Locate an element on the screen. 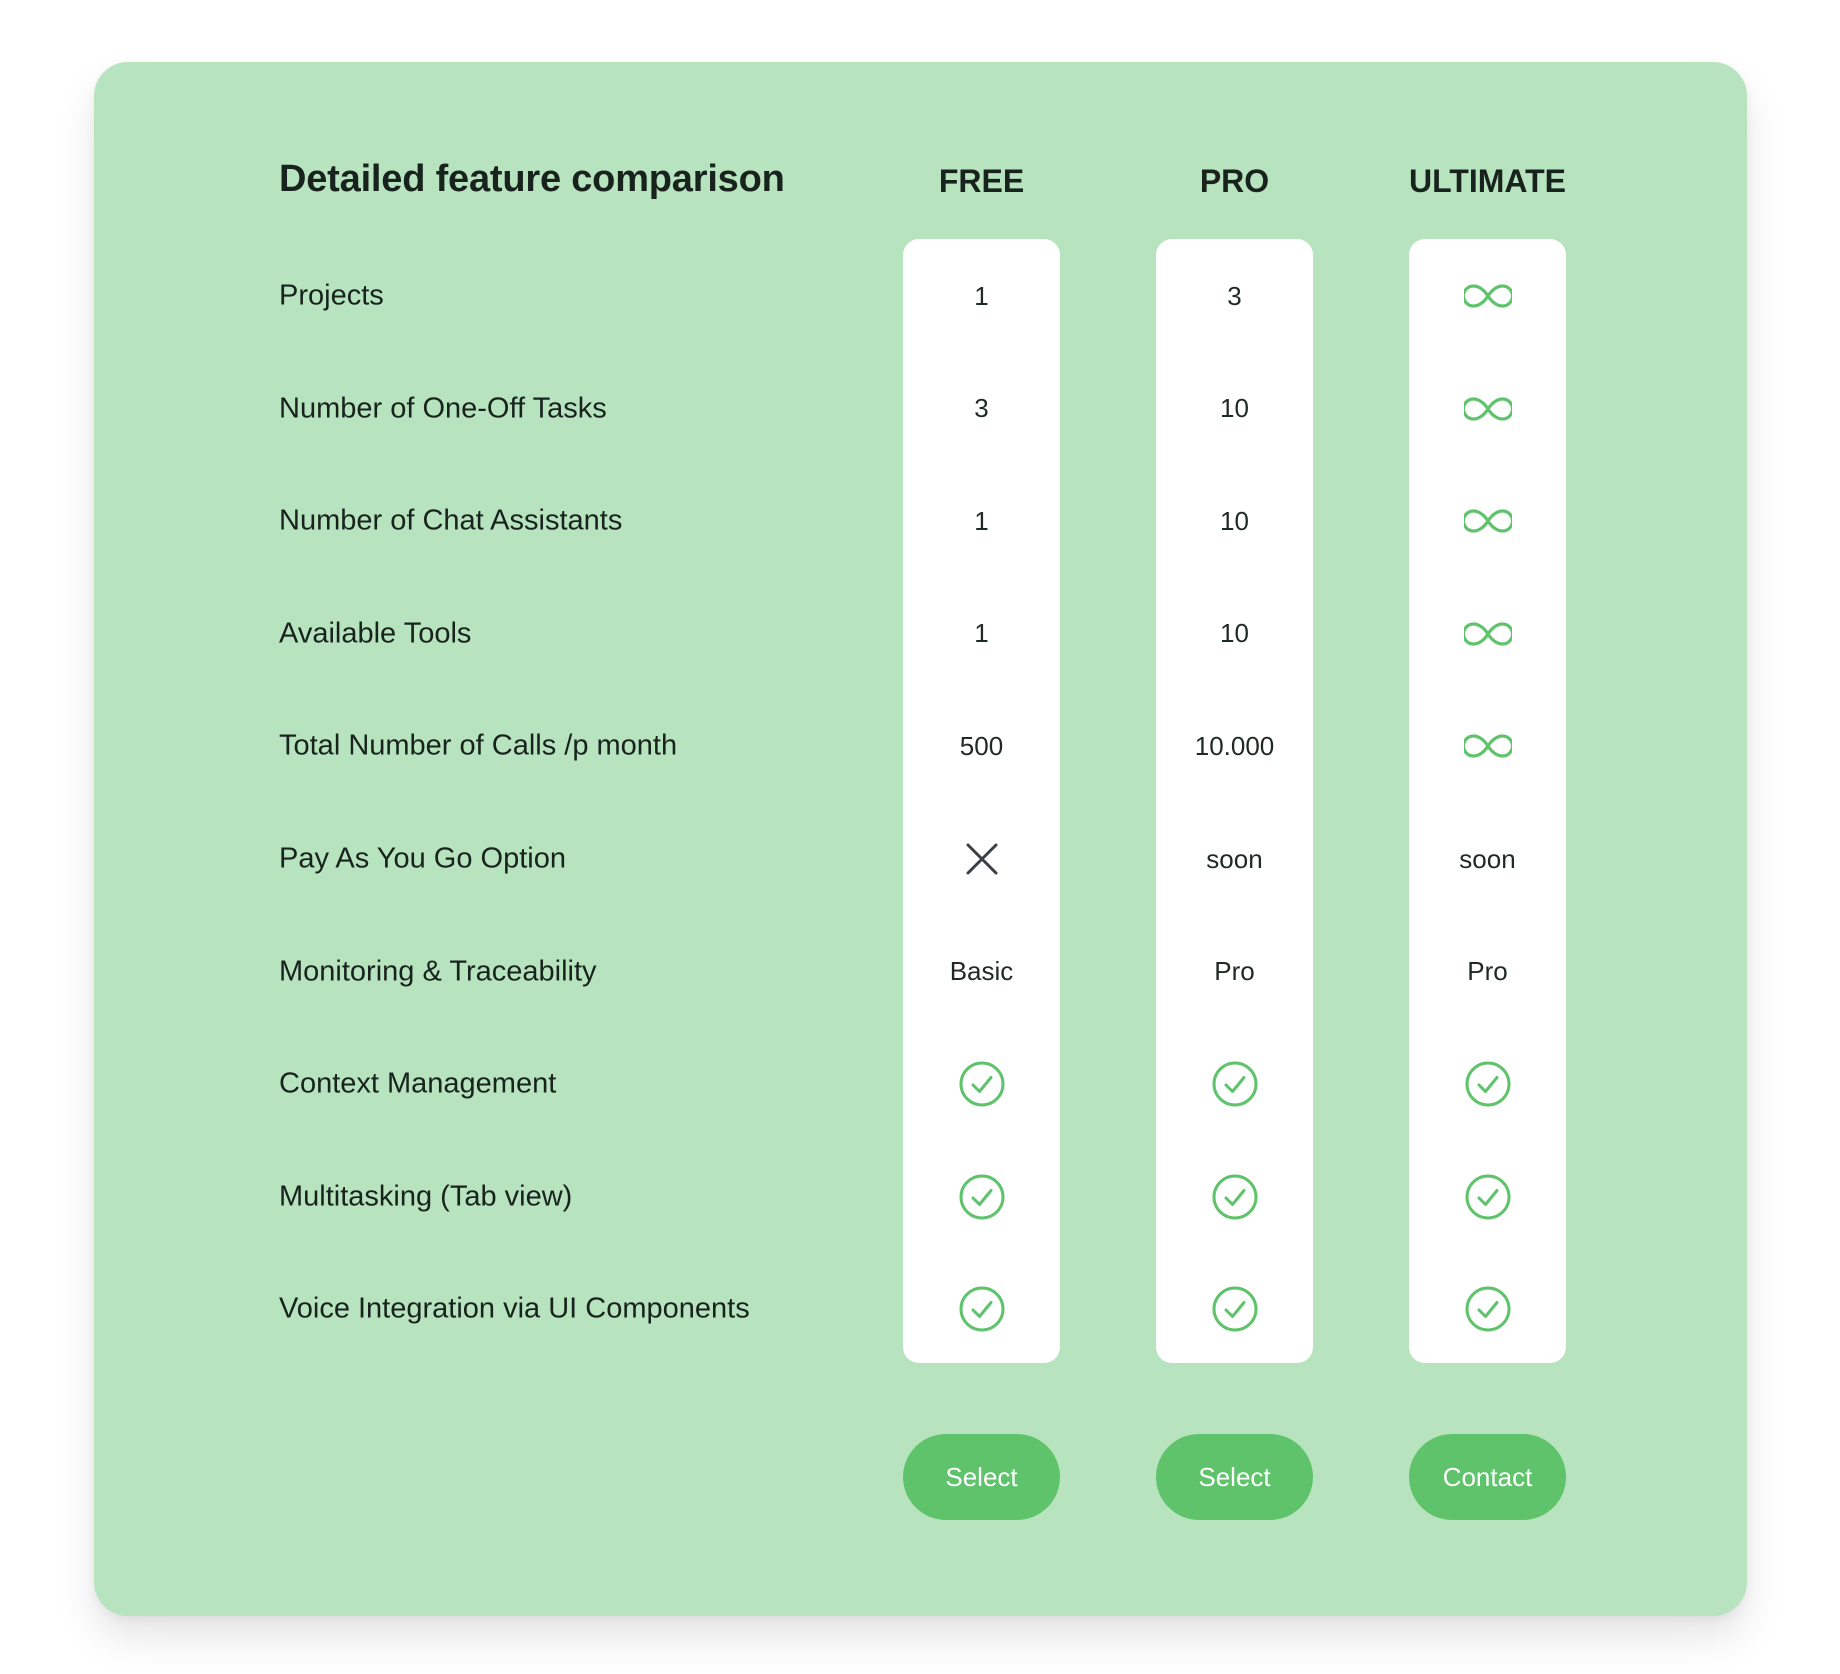  feature-value: 500 is located at coordinates (981, 745).